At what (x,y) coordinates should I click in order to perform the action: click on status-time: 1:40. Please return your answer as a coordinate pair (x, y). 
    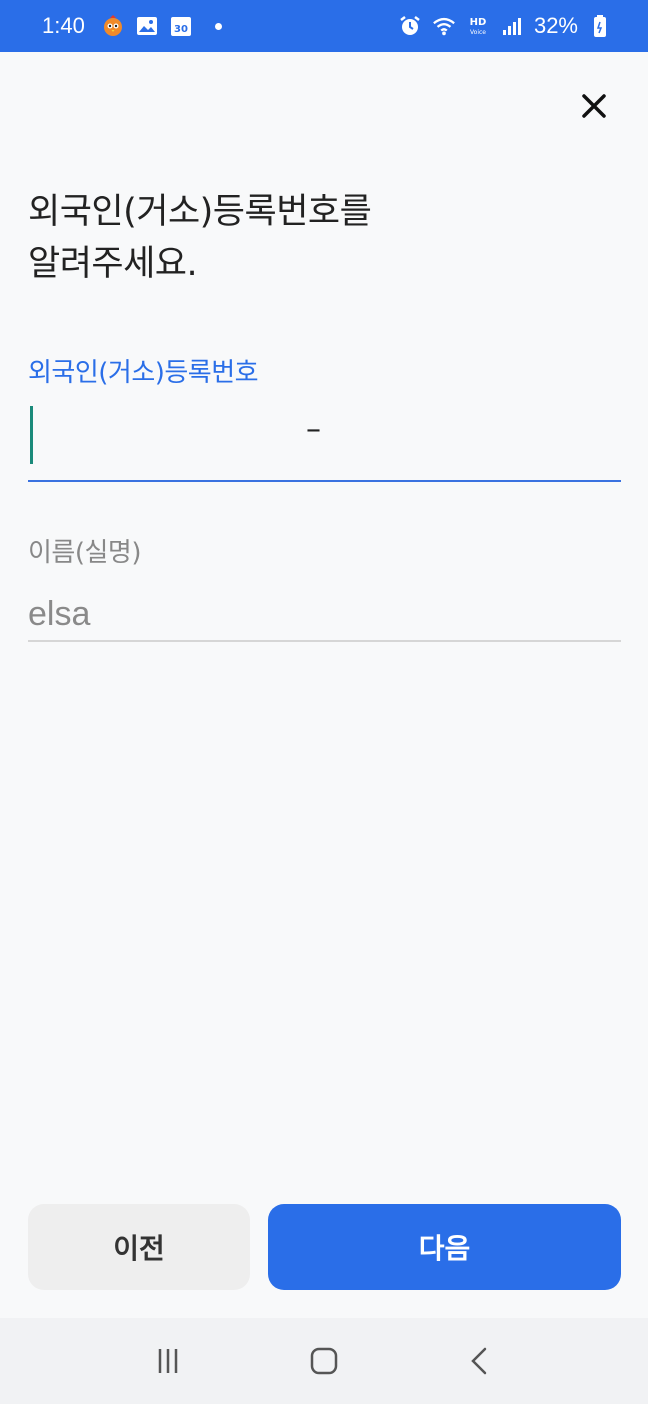
    Looking at the image, I should click on (63, 25).